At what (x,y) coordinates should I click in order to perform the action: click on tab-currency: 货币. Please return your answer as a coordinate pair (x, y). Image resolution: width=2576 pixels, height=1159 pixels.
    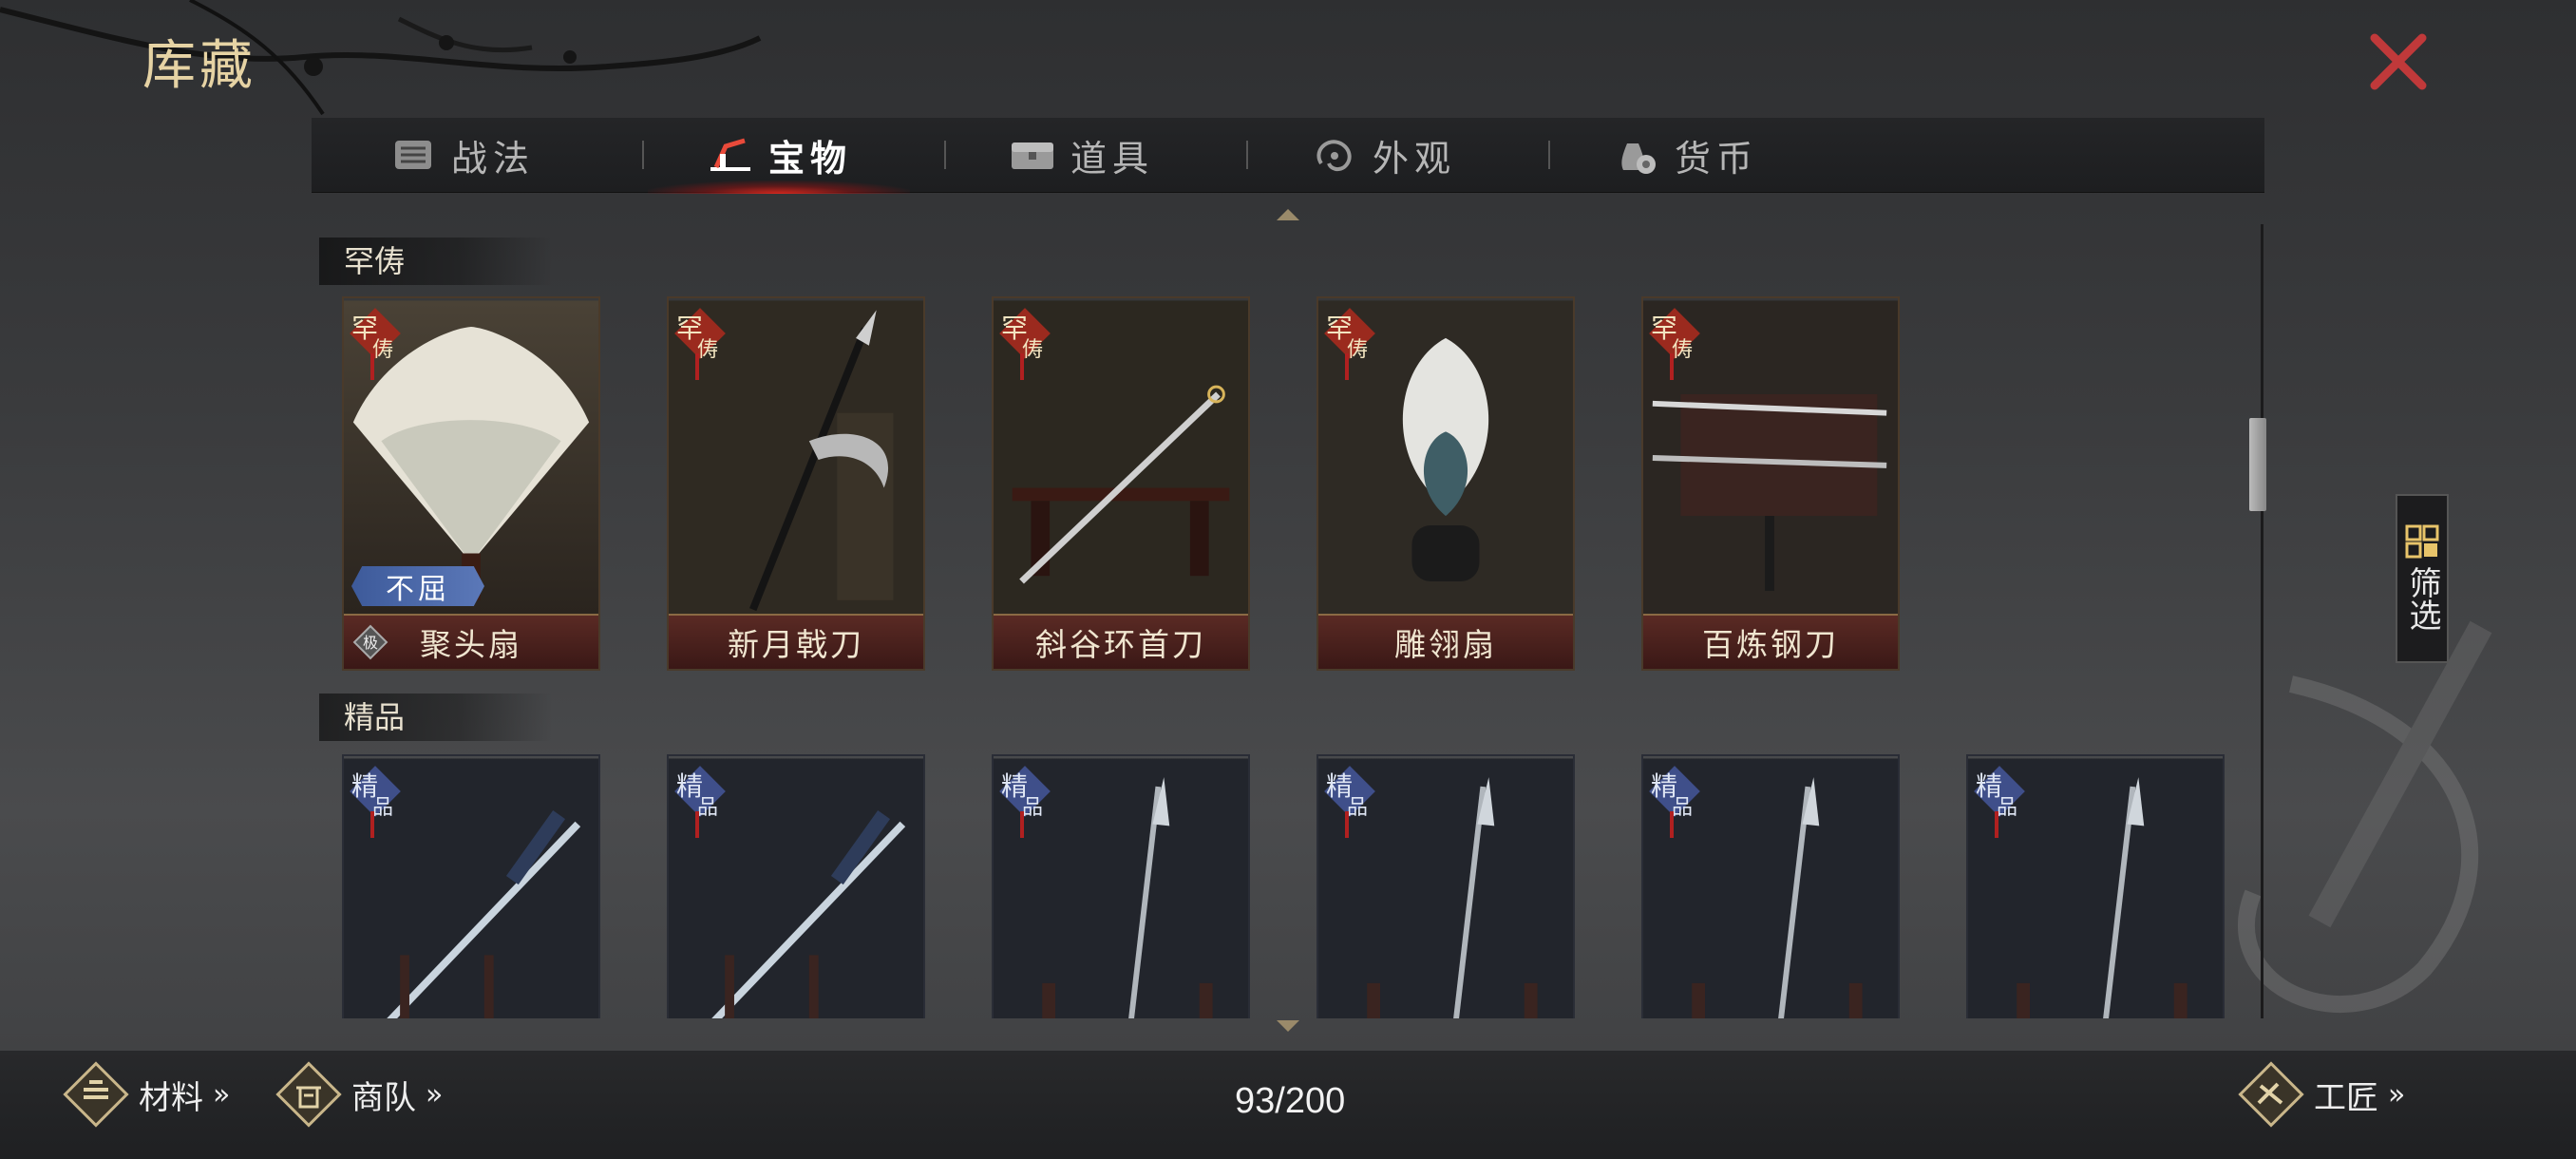
    Looking at the image, I should click on (1685, 155).